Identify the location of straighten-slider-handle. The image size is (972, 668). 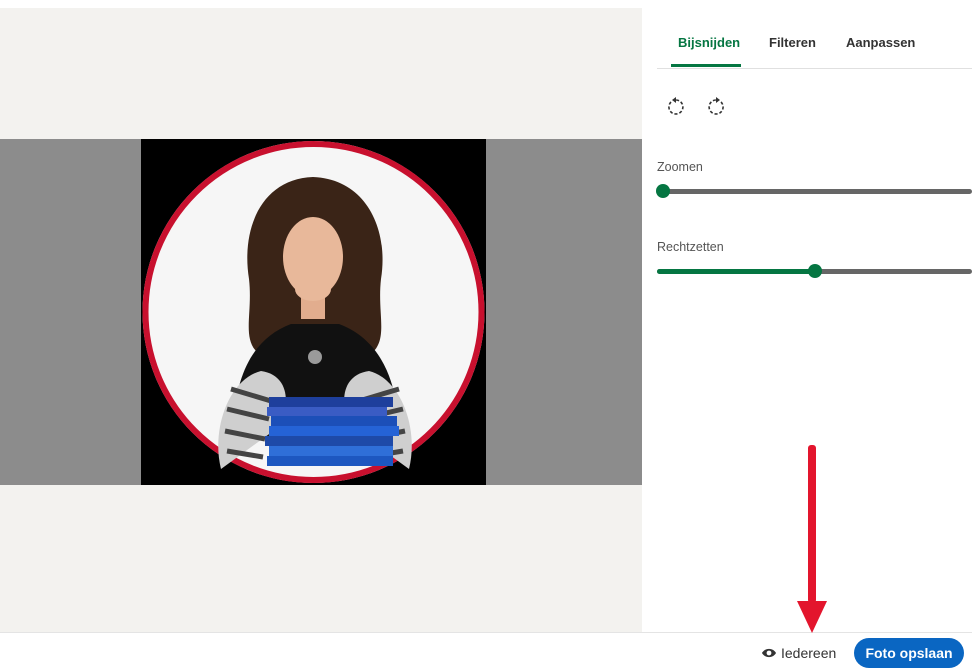
(814, 271).